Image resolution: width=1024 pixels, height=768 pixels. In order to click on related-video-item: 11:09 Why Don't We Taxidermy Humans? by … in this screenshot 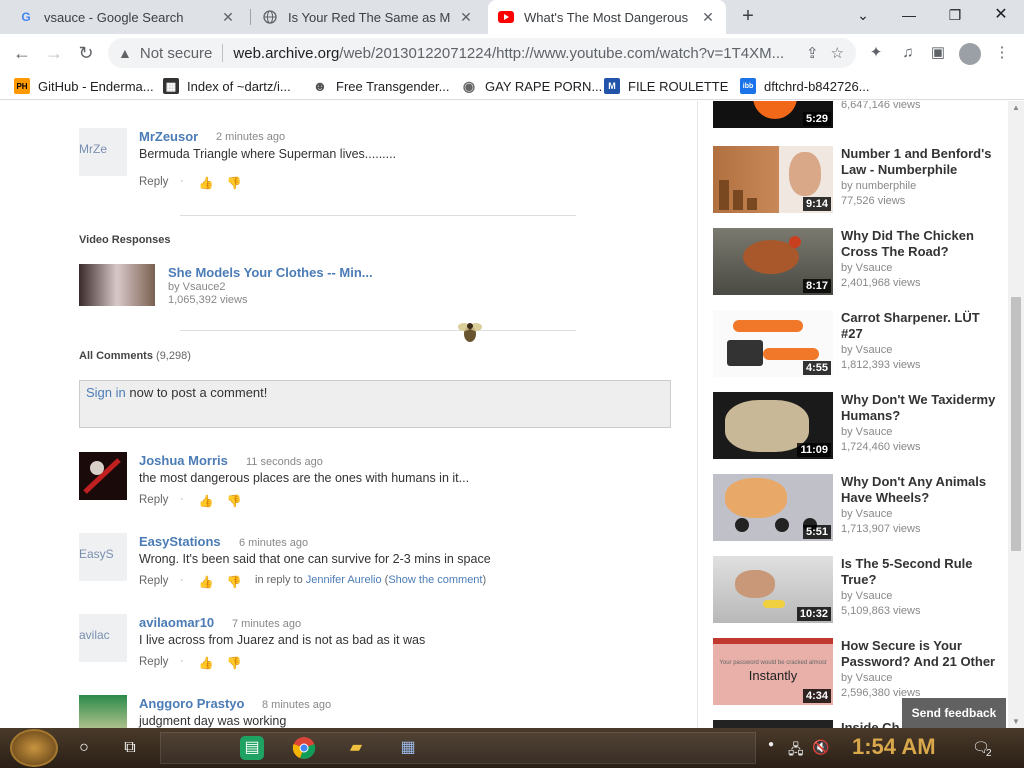, I will do `click(854, 427)`.